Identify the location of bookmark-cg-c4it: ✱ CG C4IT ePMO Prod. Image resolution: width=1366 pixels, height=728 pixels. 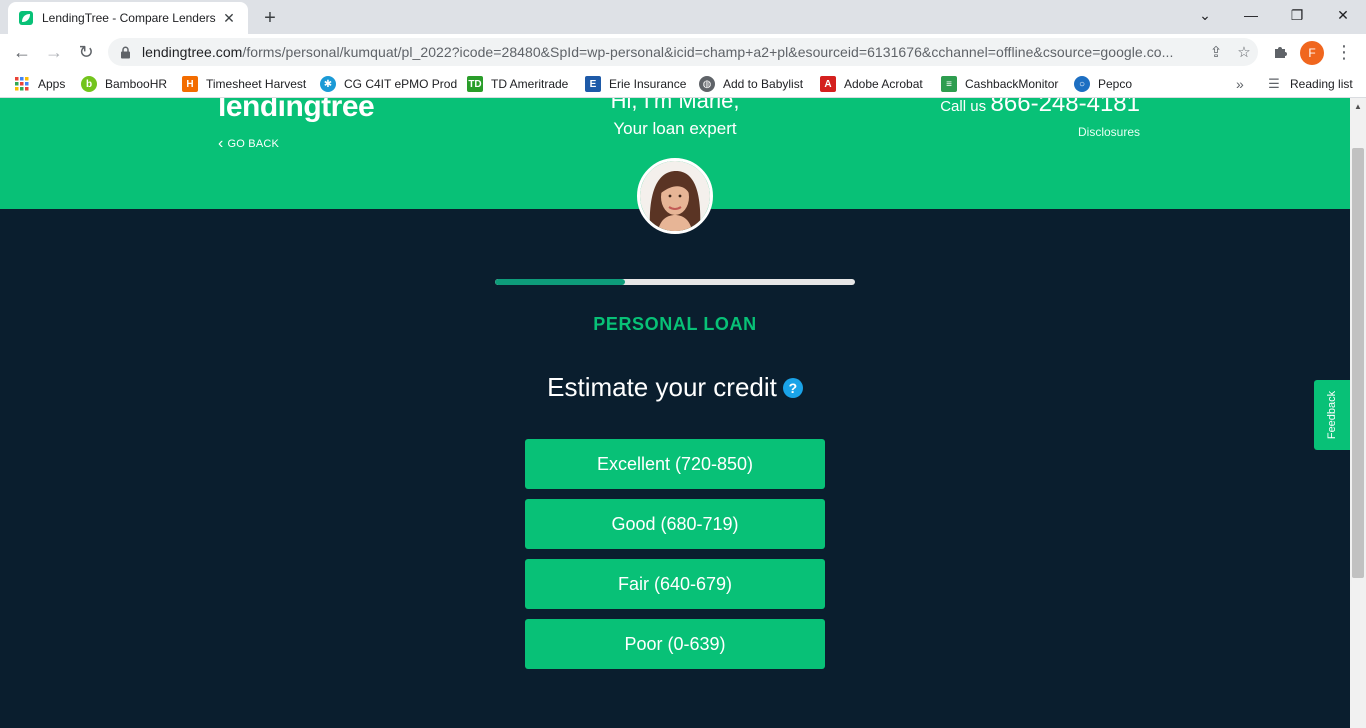
(388, 84).